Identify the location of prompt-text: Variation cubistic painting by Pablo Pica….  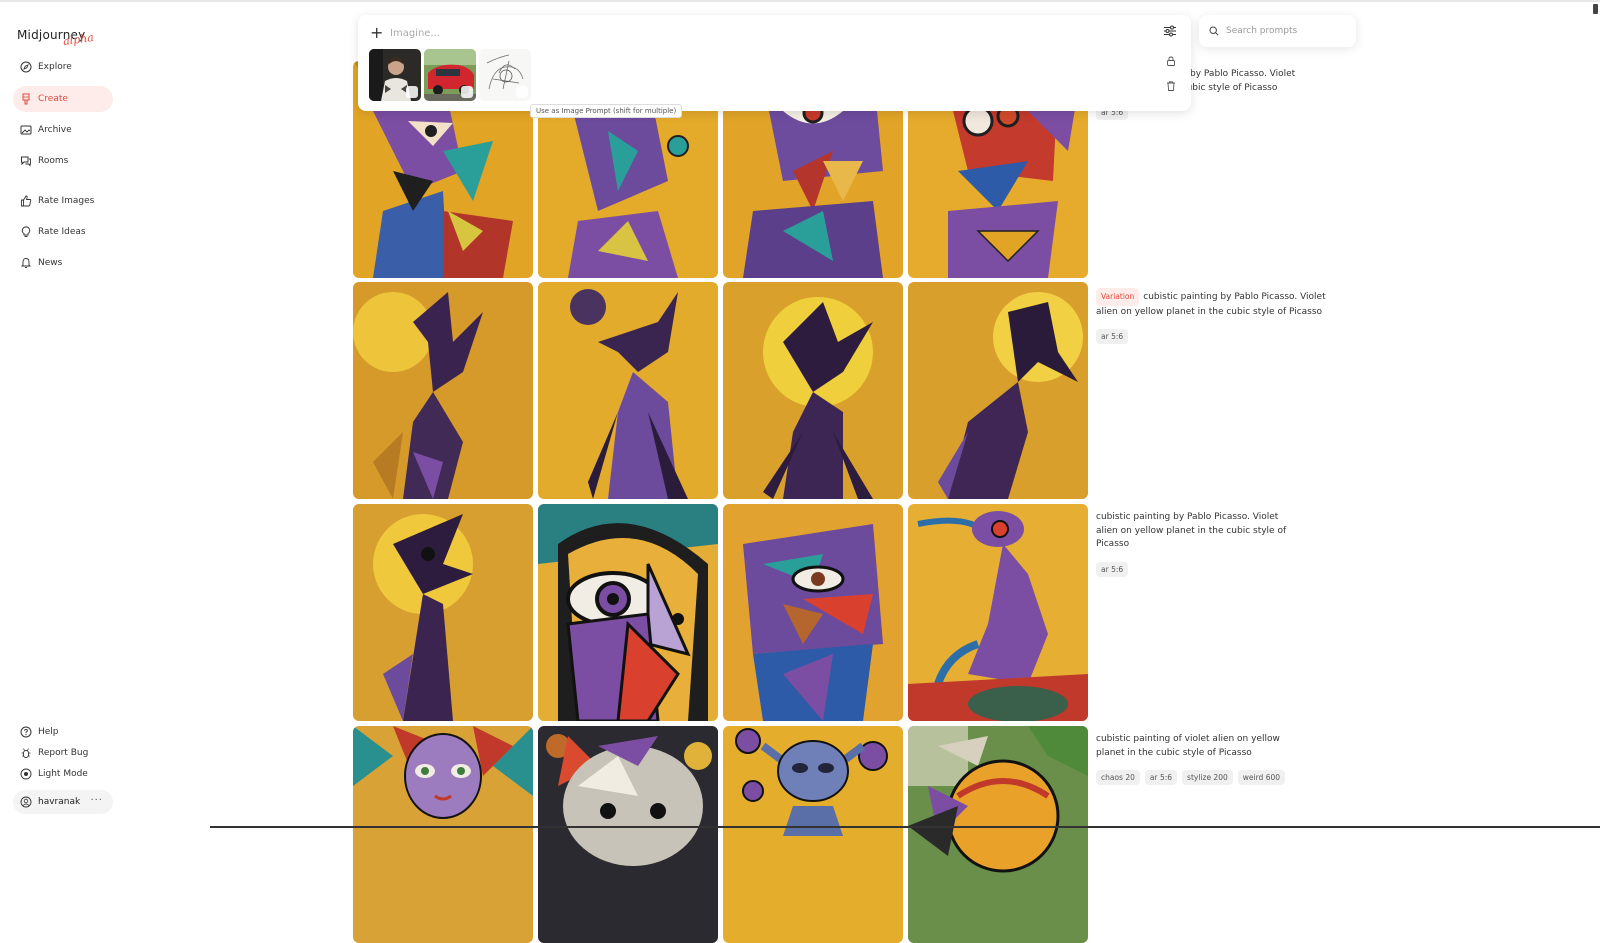
(1211, 303).